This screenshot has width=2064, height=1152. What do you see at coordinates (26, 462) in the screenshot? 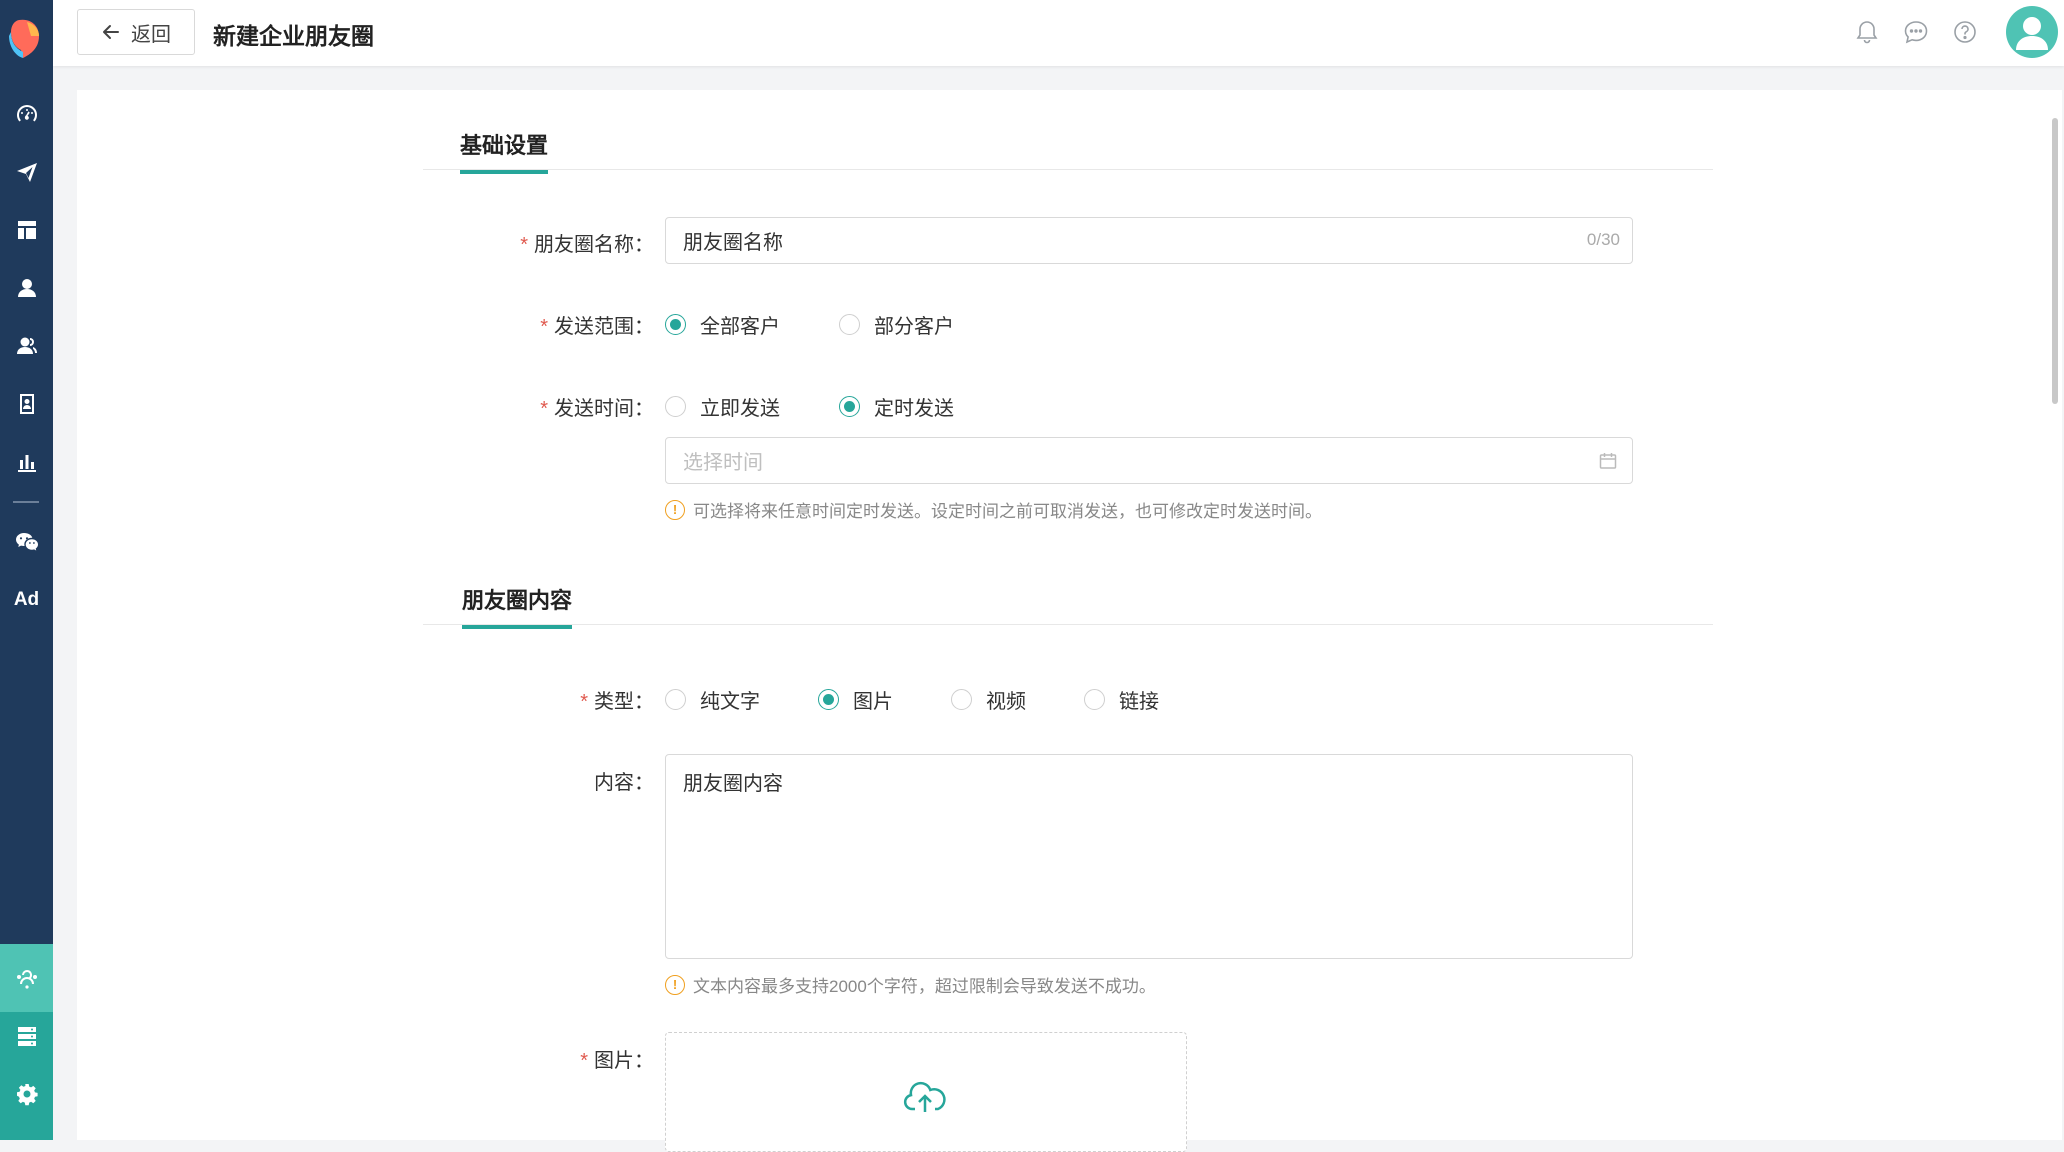
I see `bar-chart-icon` at bounding box center [26, 462].